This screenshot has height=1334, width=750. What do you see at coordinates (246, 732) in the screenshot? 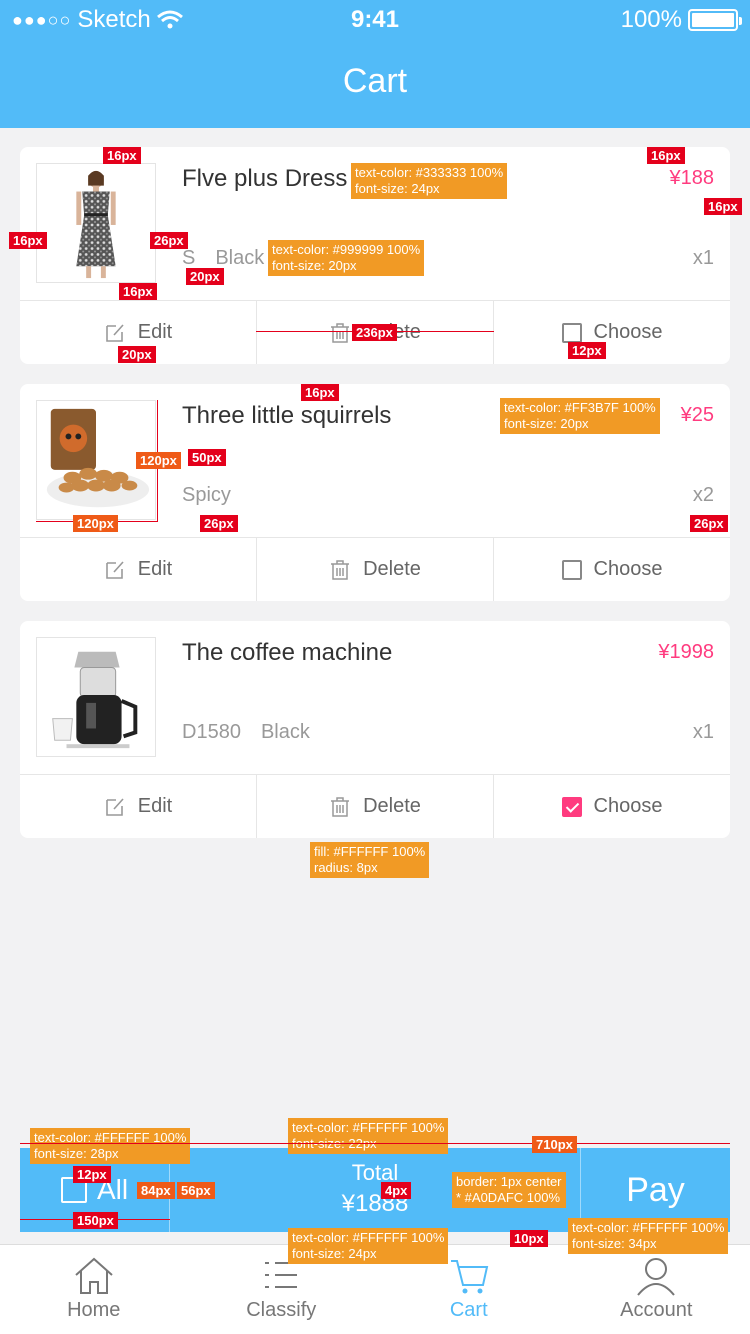
I see `product-spec: D1580 Black` at bounding box center [246, 732].